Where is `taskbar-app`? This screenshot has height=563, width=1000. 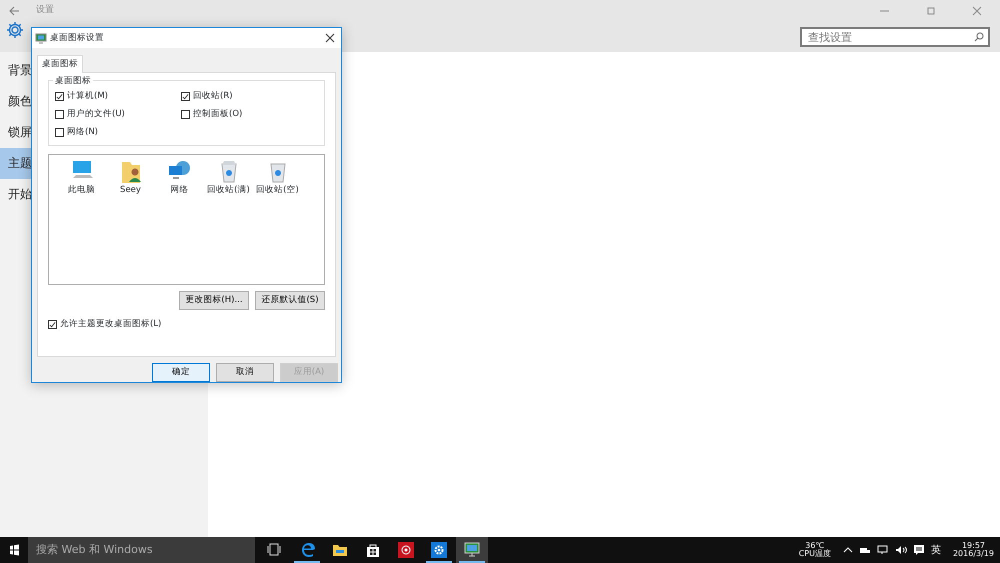 taskbar-app is located at coordinates (472, 550).